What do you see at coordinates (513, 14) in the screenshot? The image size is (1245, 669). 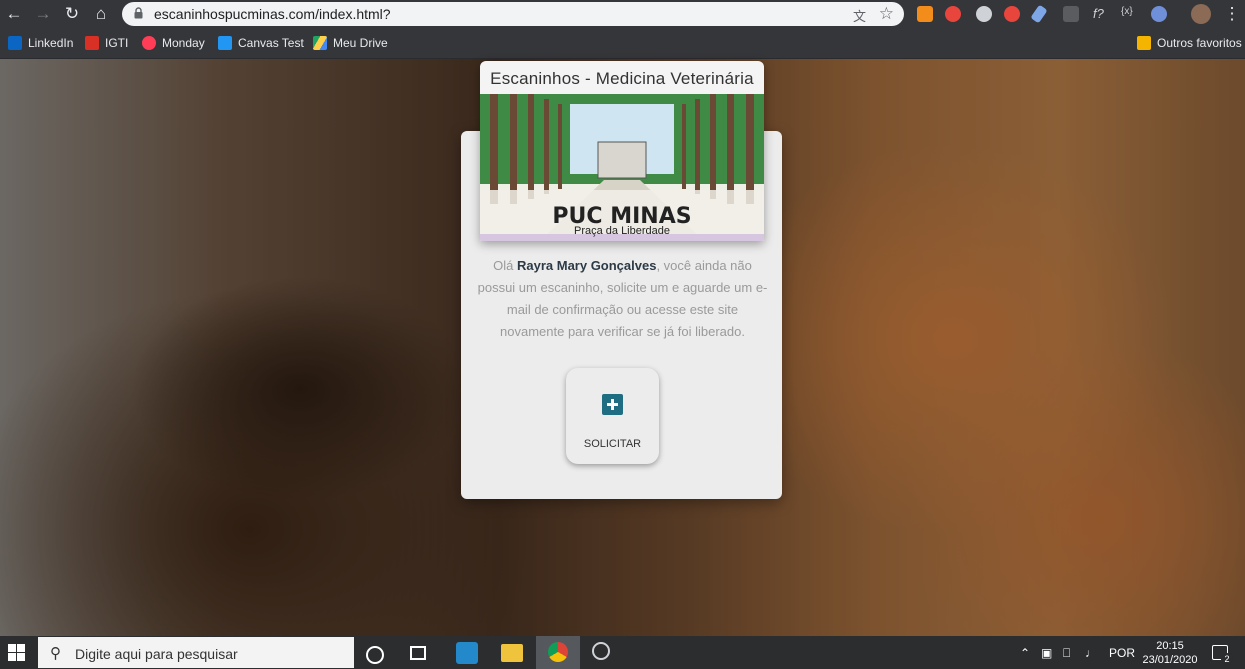 I see `address-bar: escaninhospucminas.com/index.html? 文 ☆` at bounding box center [513, 14].